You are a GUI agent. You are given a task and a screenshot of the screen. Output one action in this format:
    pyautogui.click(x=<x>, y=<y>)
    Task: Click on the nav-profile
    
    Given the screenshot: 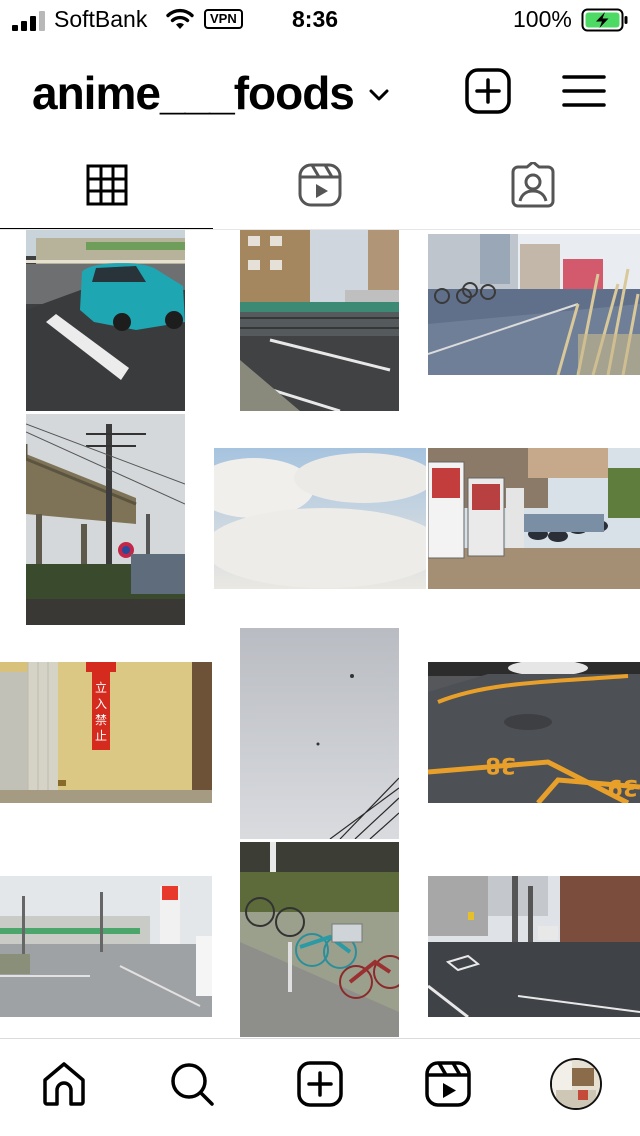 What is the action you would take?
    pyautogui.click(x=576, y=1087)
    